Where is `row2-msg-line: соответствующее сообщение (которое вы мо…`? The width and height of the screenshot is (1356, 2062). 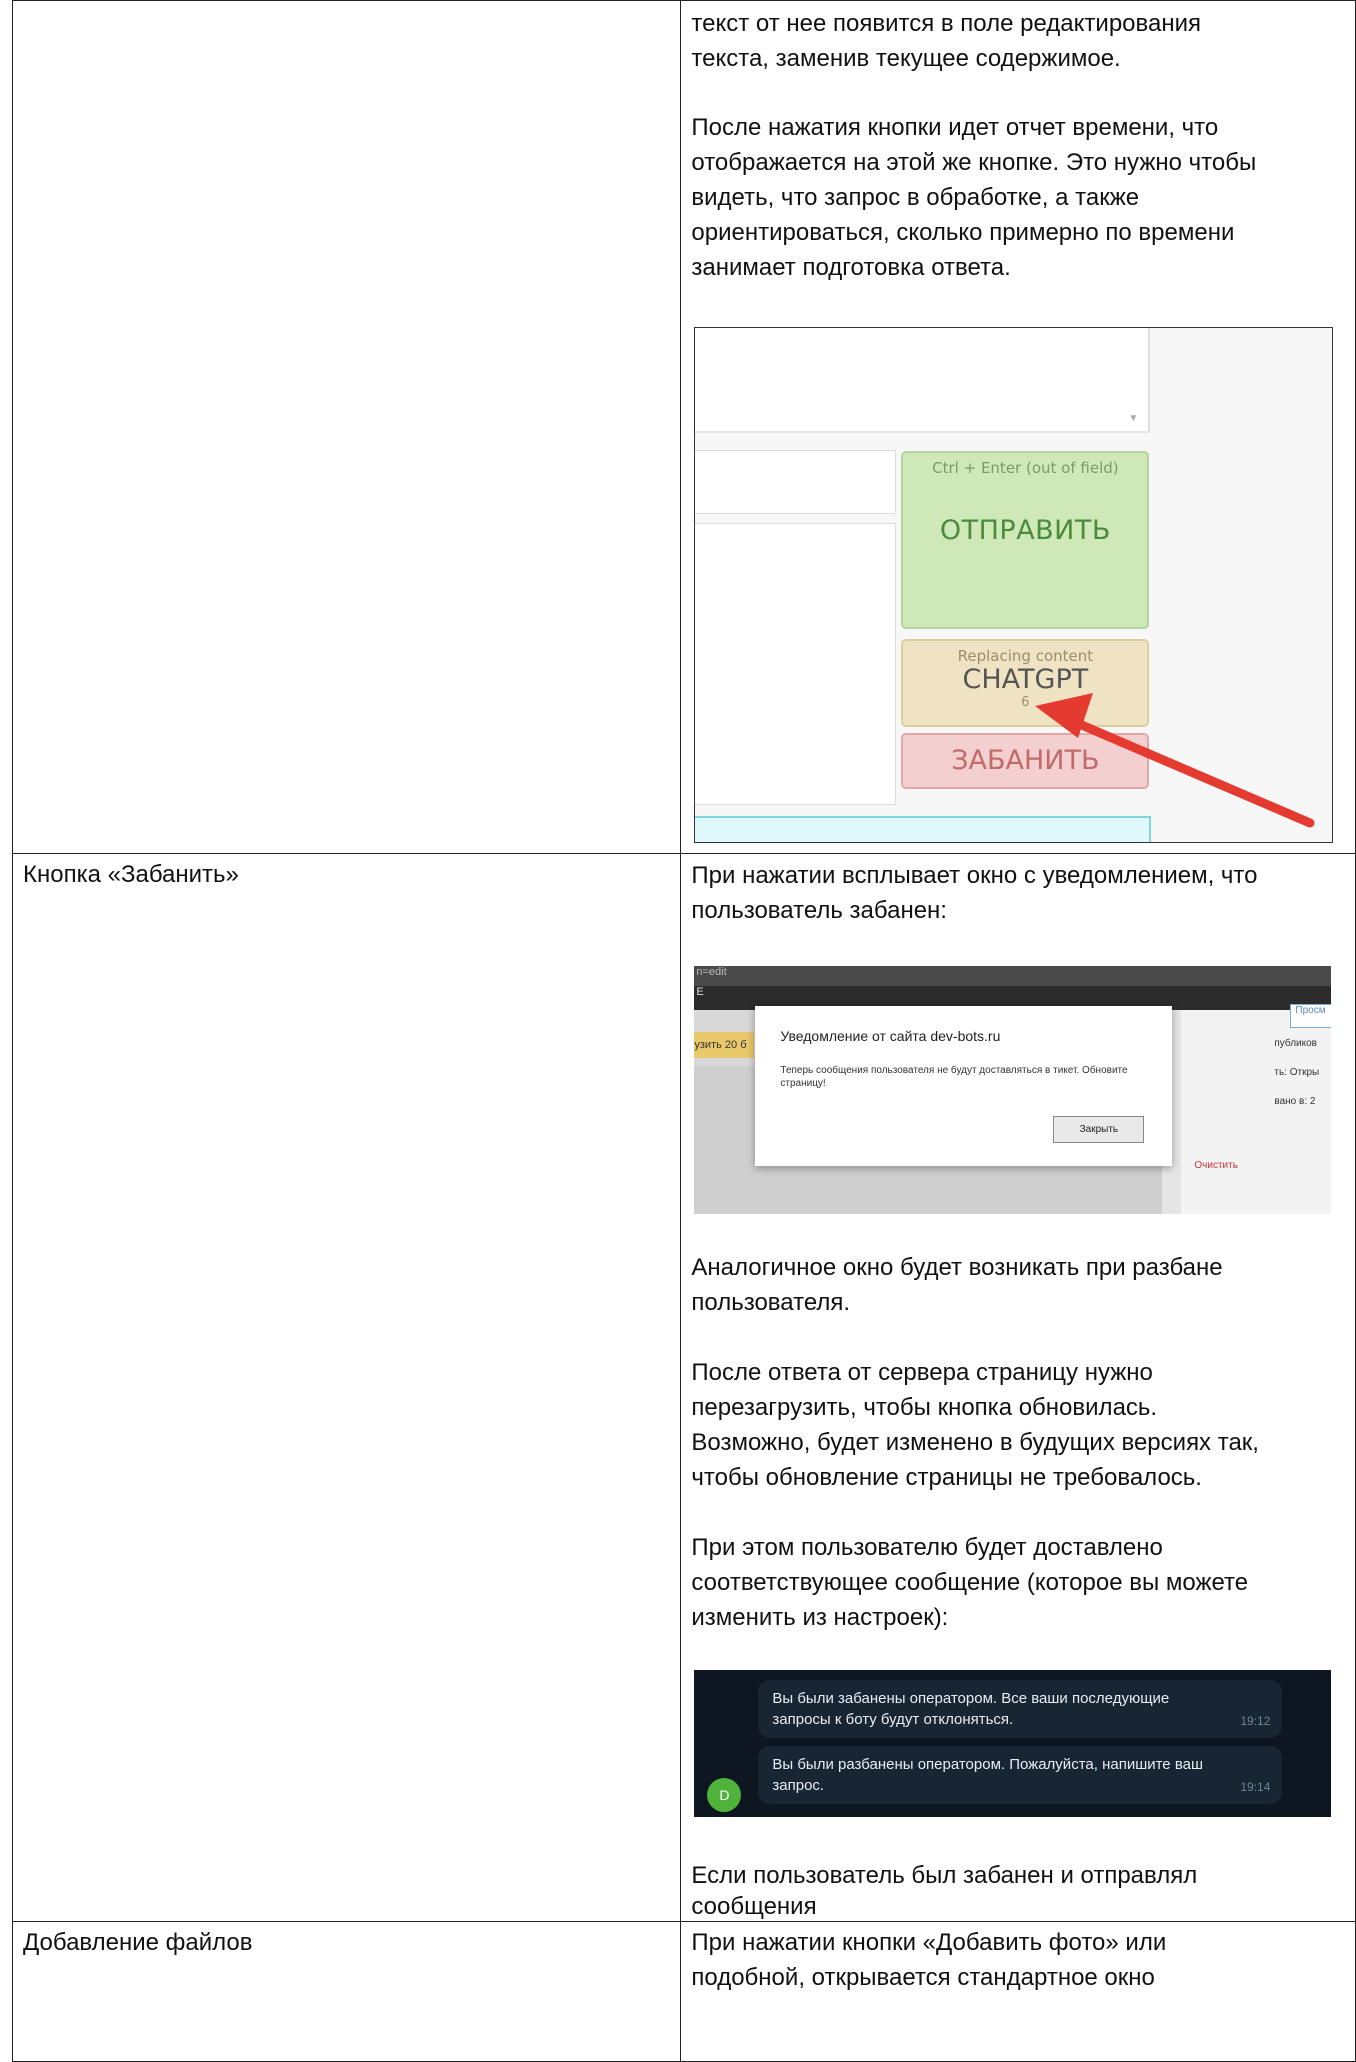
row2-msg-line: соответствующее сообщение (которое вы мо… is located at coordinates (970, 1582).